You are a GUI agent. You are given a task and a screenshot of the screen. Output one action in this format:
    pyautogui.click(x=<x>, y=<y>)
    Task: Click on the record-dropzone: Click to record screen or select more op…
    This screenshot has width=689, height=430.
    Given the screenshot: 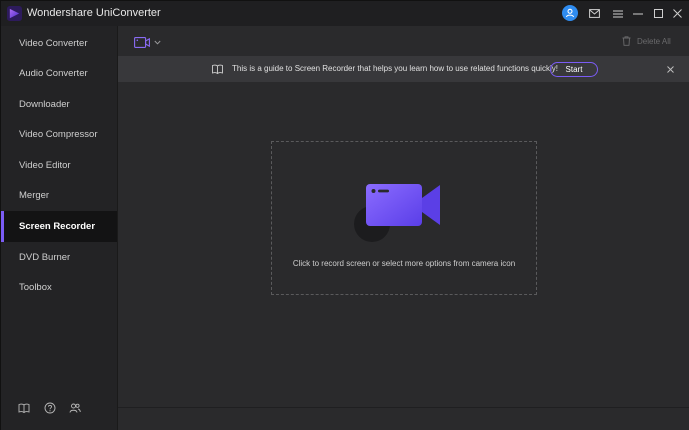 What is the action you would take?
    pyautogui.click(x=404, y=218)
    